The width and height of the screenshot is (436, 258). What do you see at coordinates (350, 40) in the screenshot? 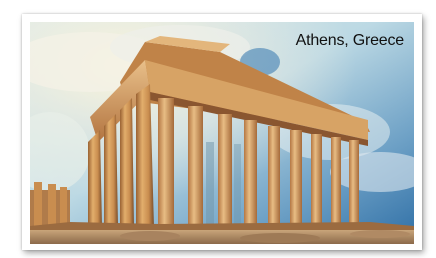
I see `location-caption: Athens, Greece` at bounding box center [350, 40].